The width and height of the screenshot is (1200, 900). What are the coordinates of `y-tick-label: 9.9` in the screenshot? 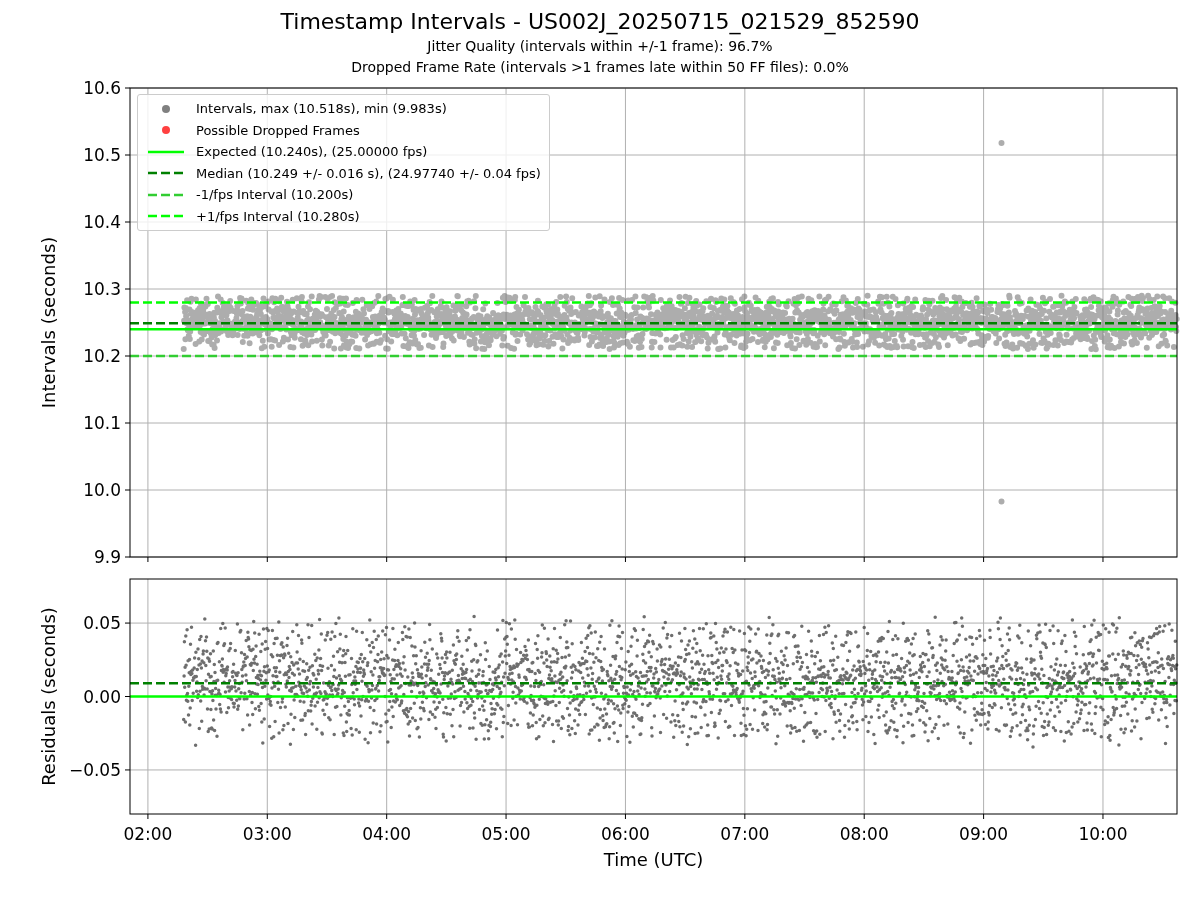 It's located at (107, 557).